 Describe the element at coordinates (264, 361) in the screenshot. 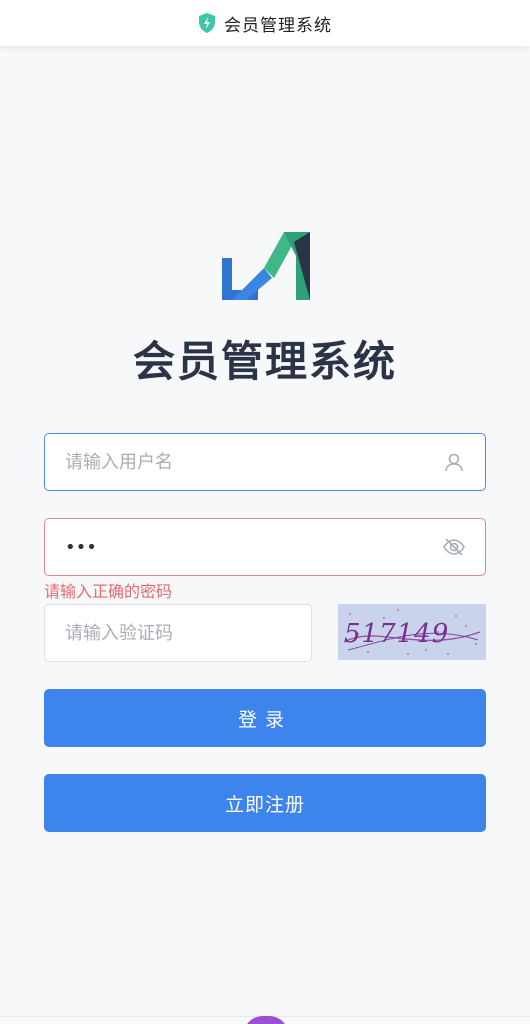

I see `app-name: 会员管理系统` at that location.